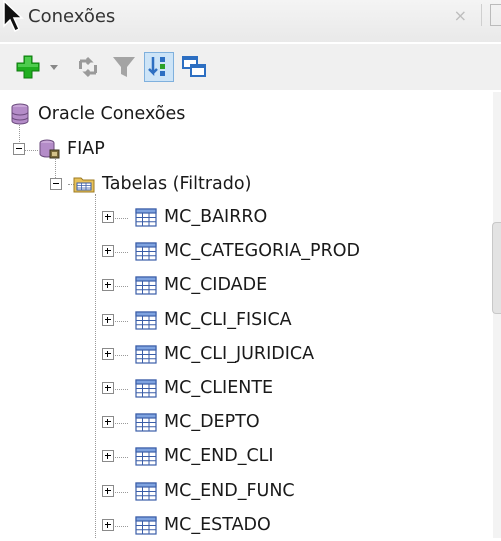 The width and height of the screenshot is (501, 541). I want to click on table-label: MC_END_FUNC, so click(229, 490).